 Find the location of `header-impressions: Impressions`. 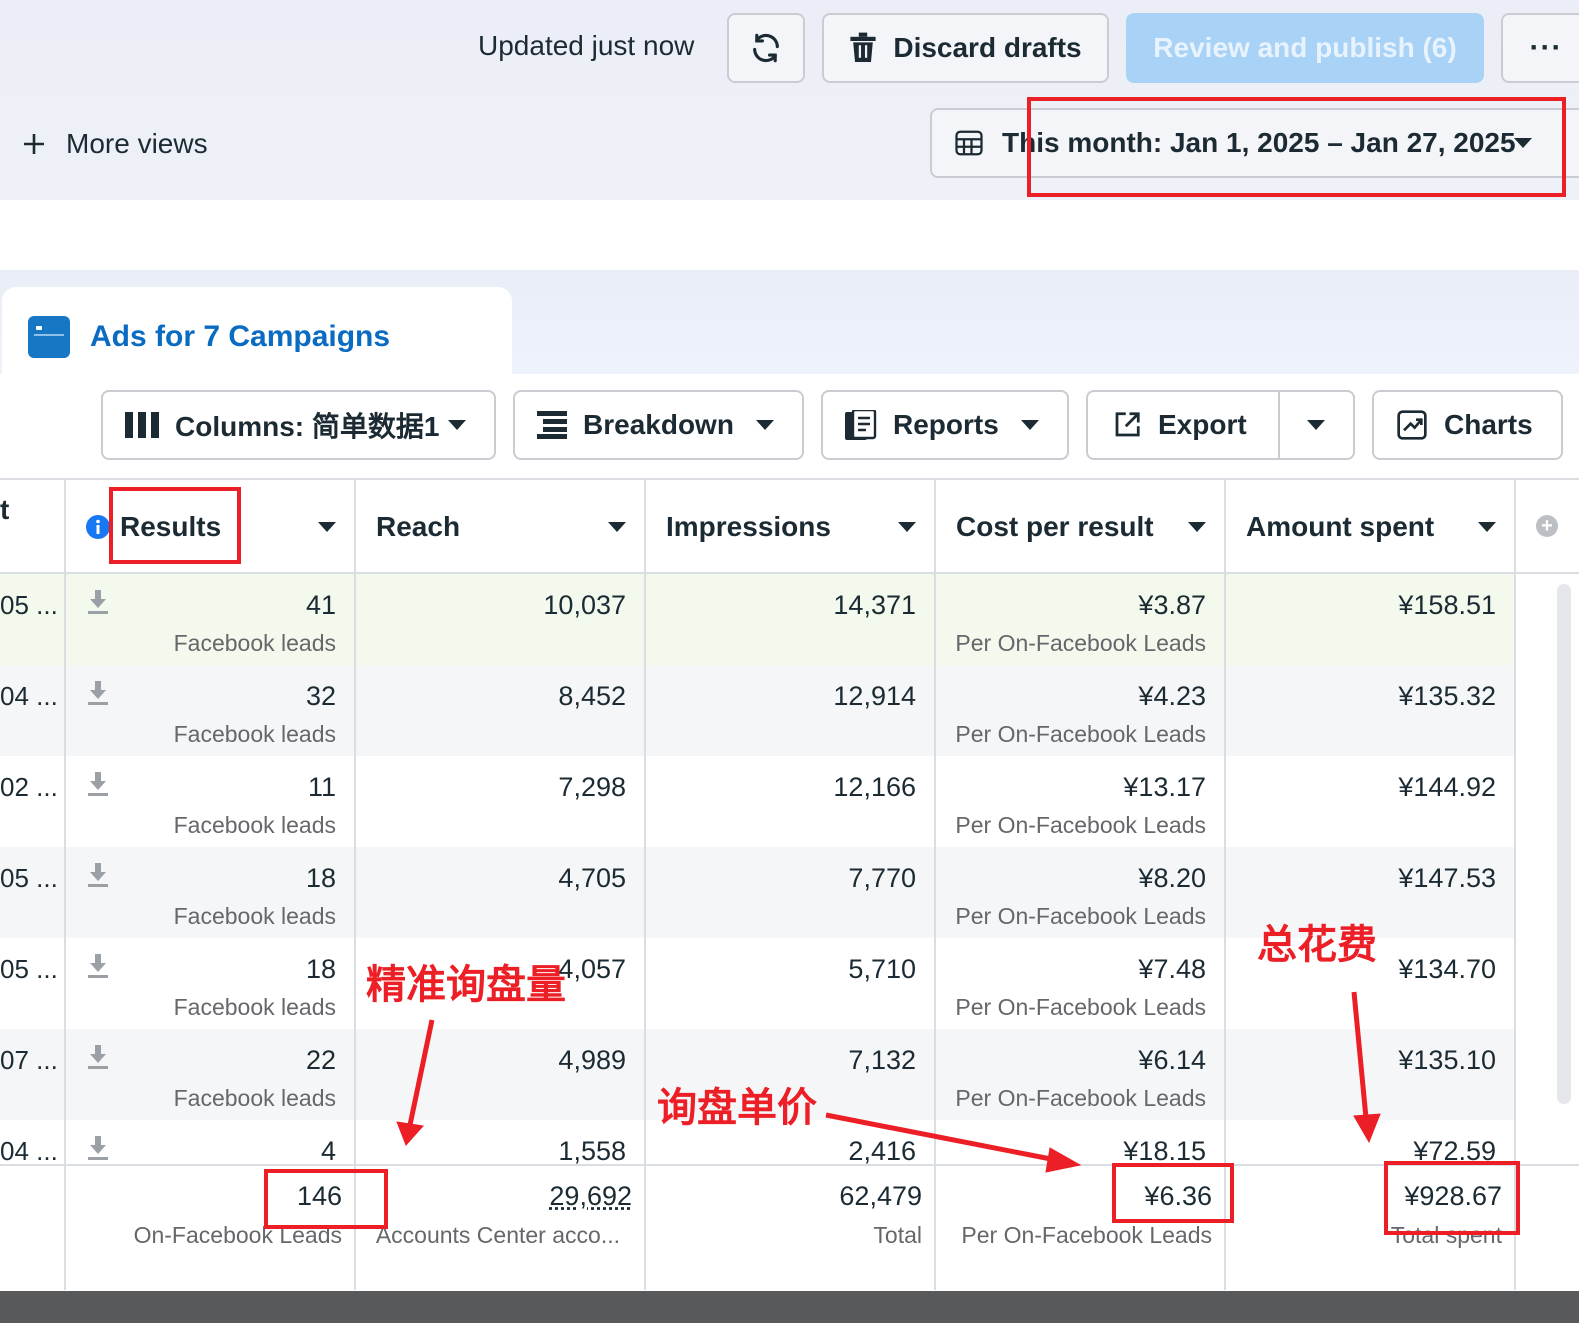

header-impressions: Impressions is located at coordinates (790, 527).